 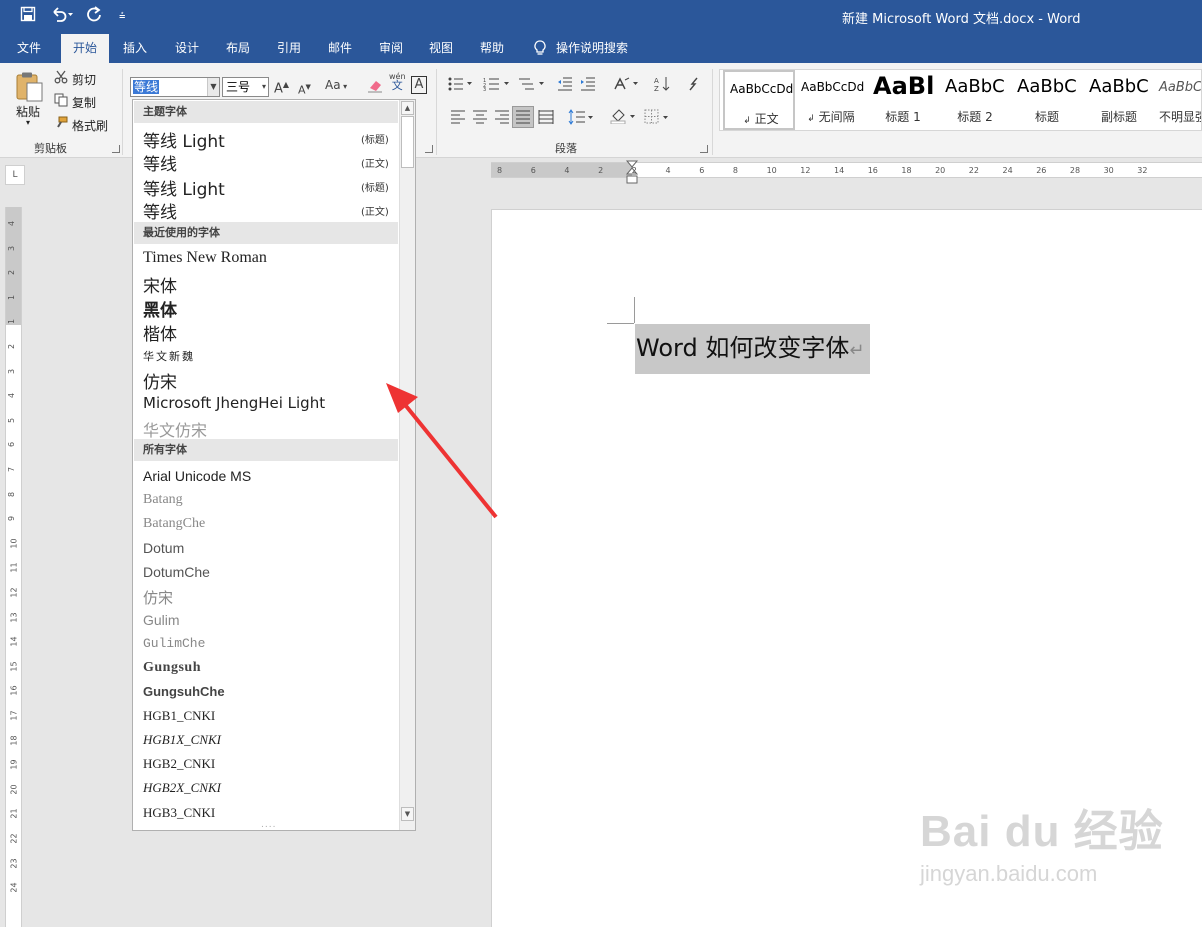 What do you see at coordinates (565, 86) in the screenshot?
I see `decrease-indent-icon` at bounding box center [565, 86].